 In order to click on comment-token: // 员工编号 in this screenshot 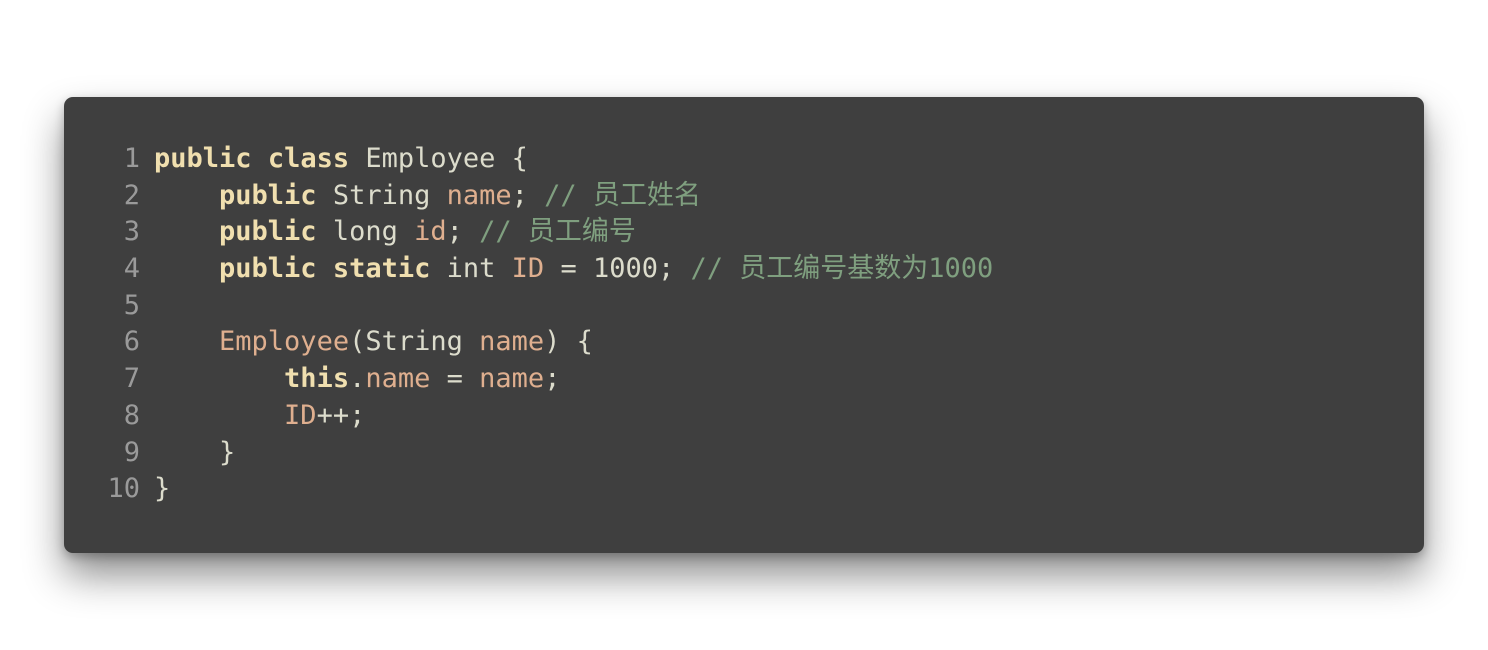, I will do `click(557, 232)`.